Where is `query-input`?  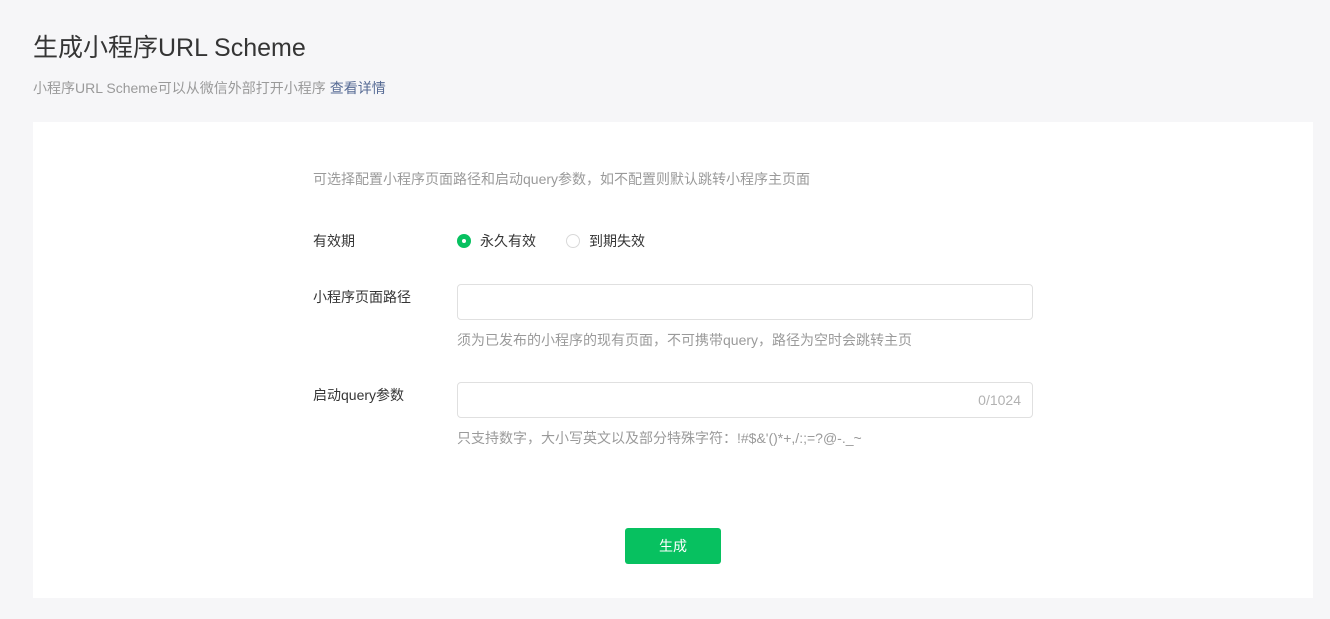
query-input is located at coordinates (745, 400).